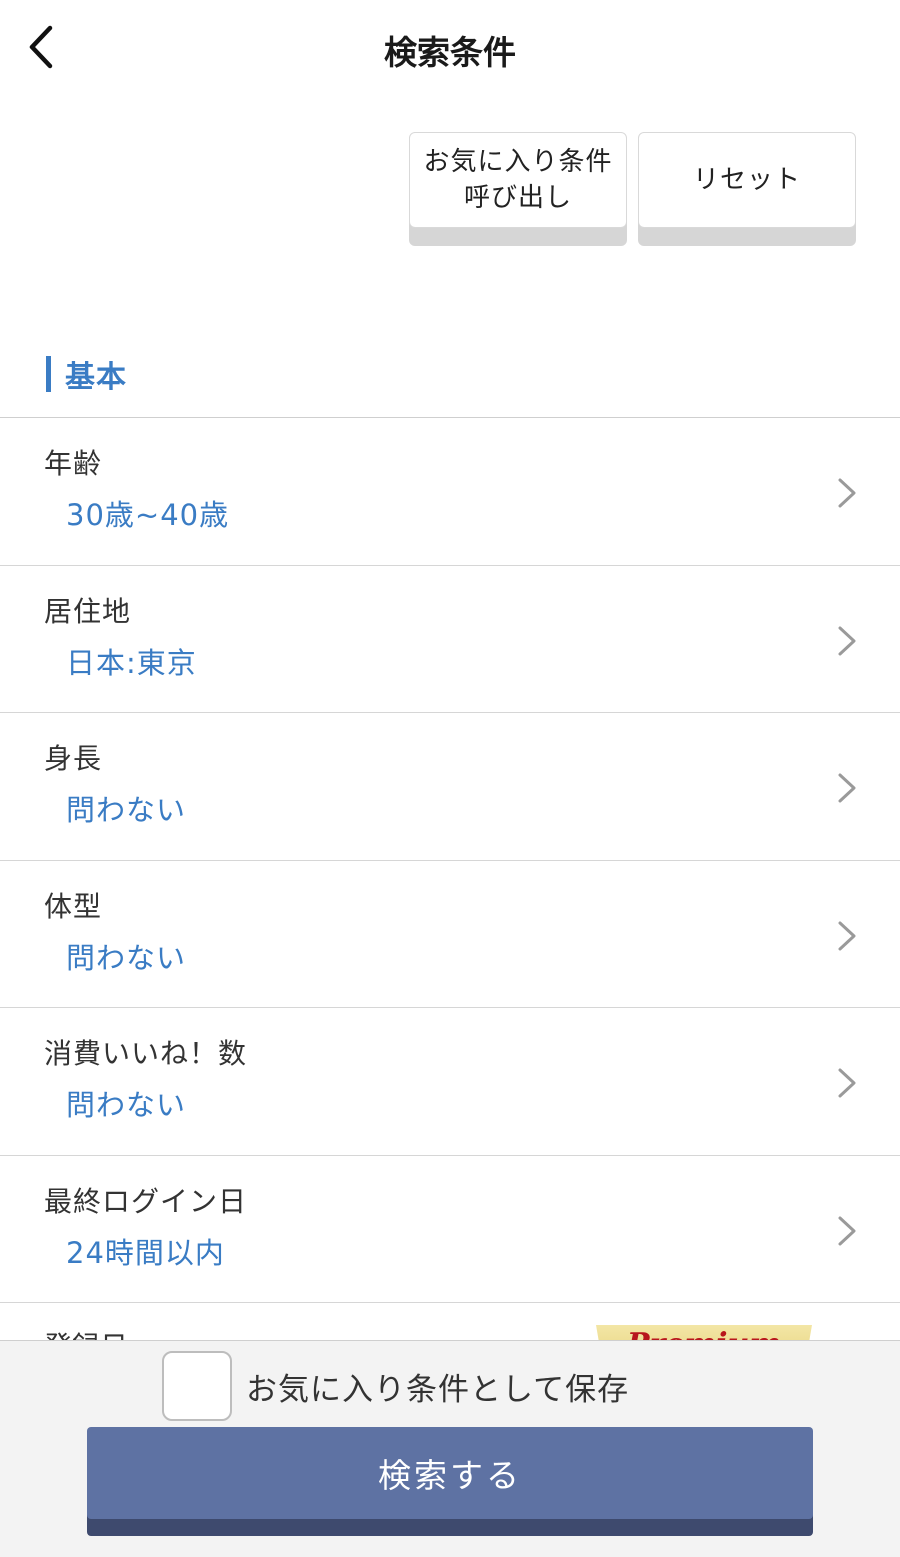 The width and height of the screenshot is (900, 1557). I want to click on condition-row-body-type: 体型 問わない, so click(450, 934).